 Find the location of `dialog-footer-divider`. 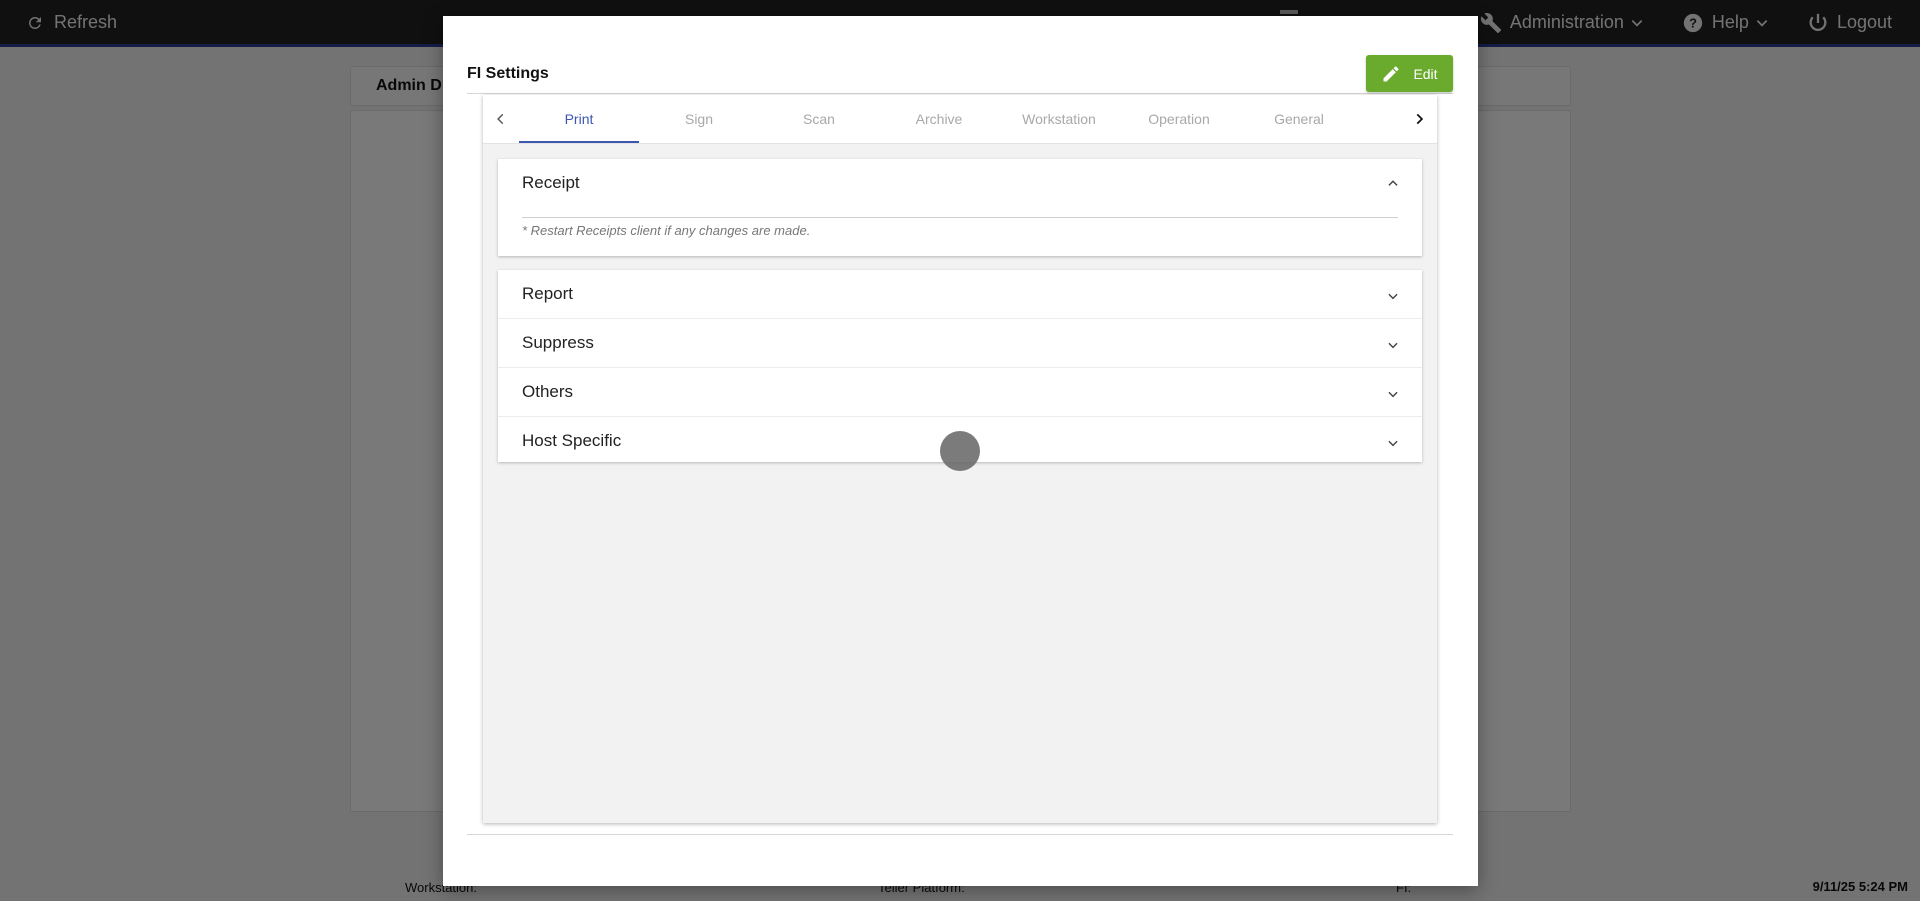

dialog-footer-divider is located at coordinates (960, 834).